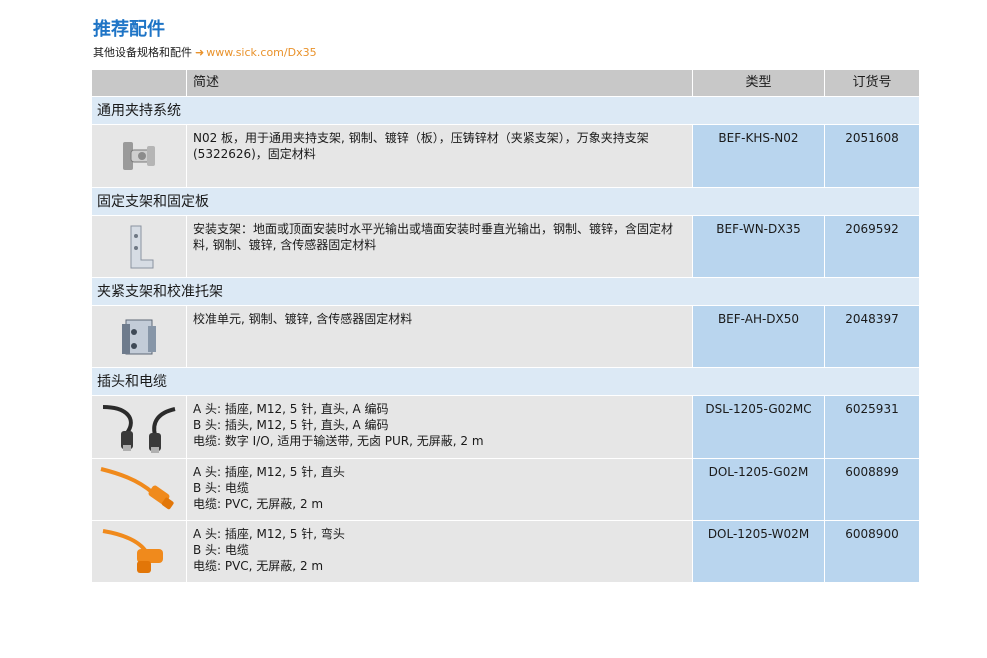  Describe the element at coordinates (758, 489) in the screenshot. I see `item-type: DOL-1205-G02M` at that location.